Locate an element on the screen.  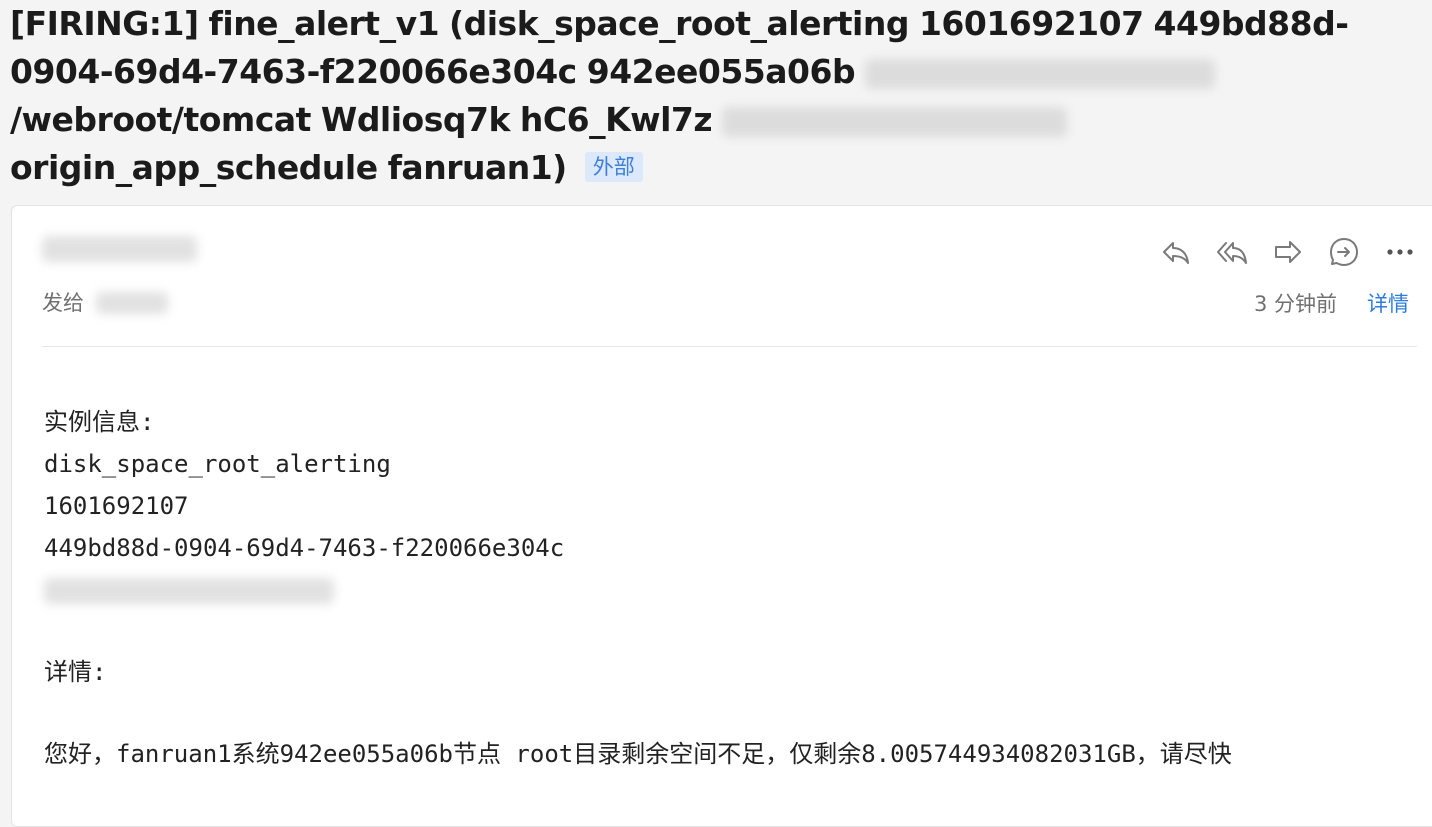
forward-button is located at coordinates (1288, 252).